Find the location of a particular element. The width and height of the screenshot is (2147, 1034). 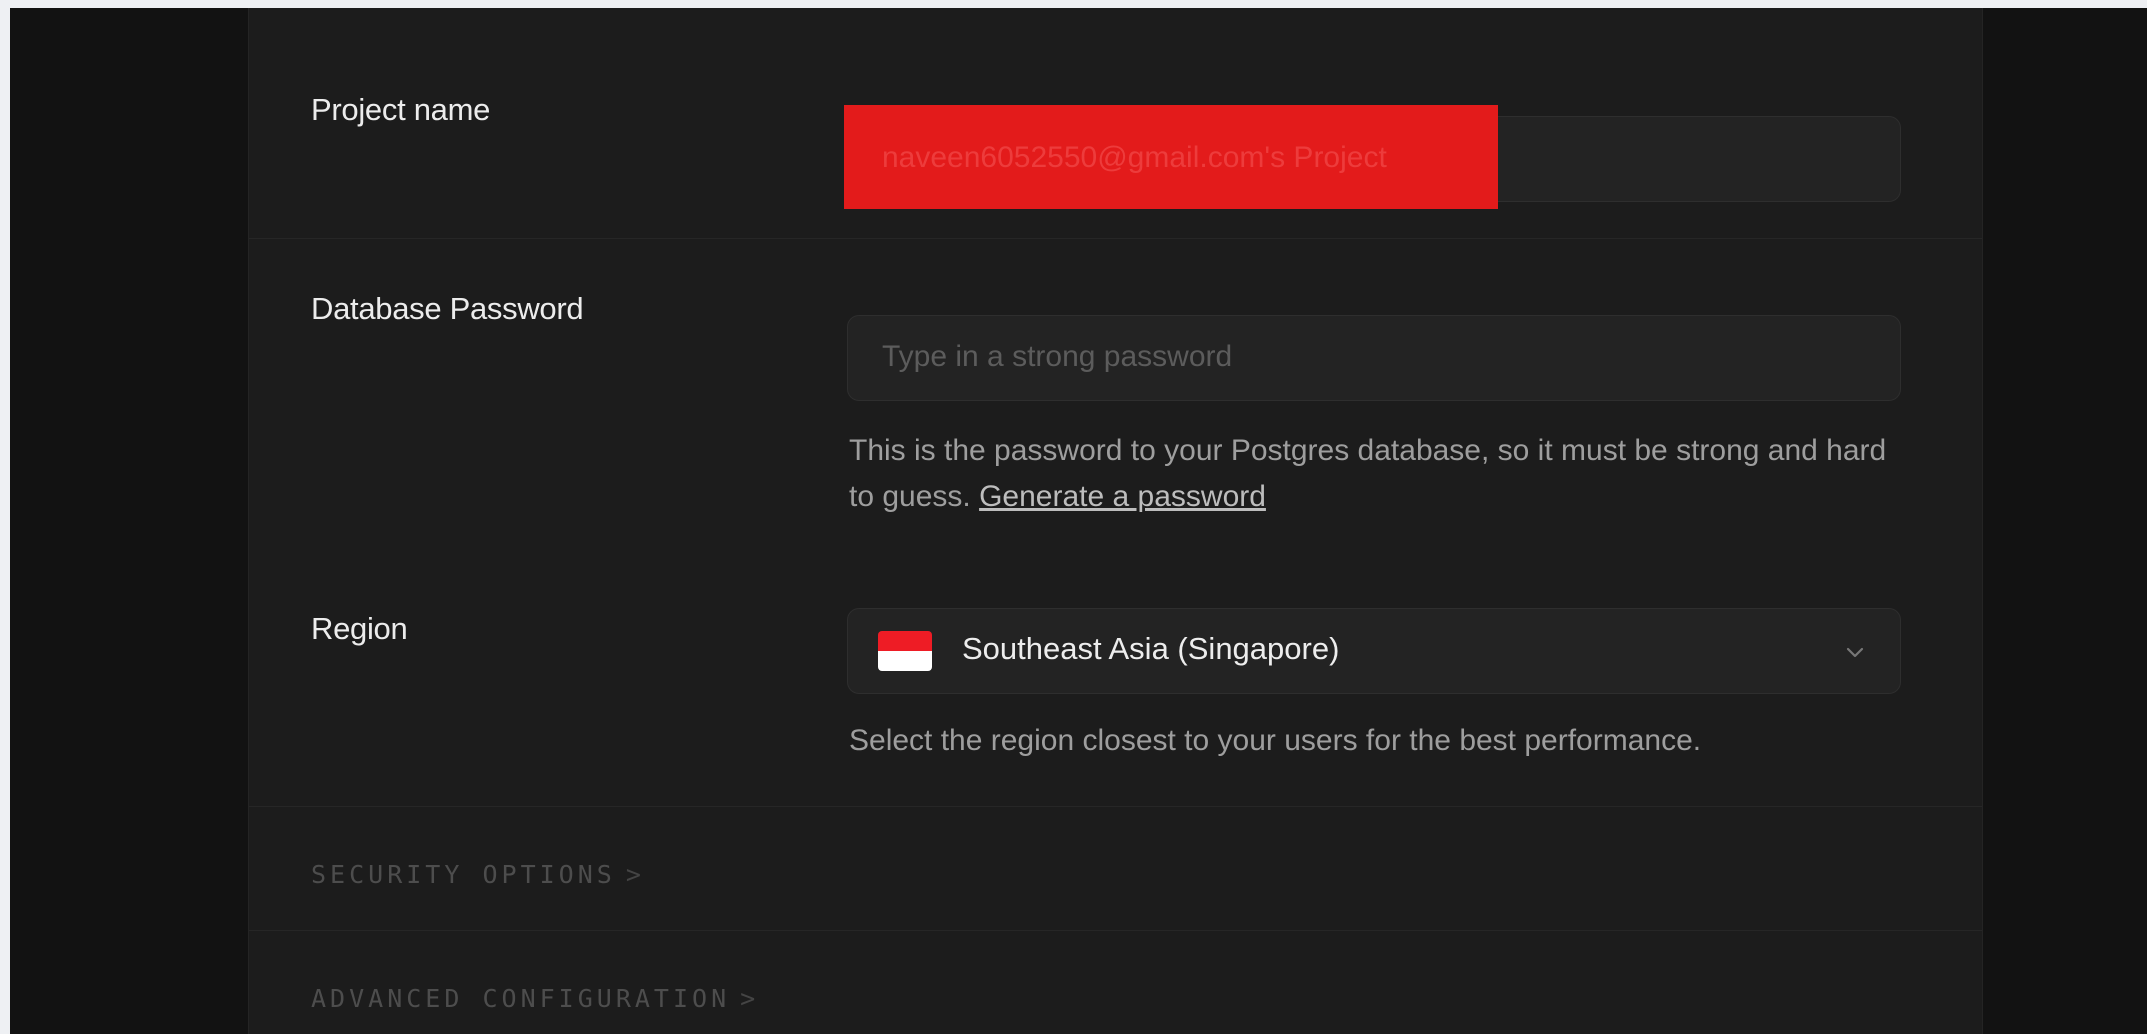

singapore-flag-icon is located at coordinates (905, 651).